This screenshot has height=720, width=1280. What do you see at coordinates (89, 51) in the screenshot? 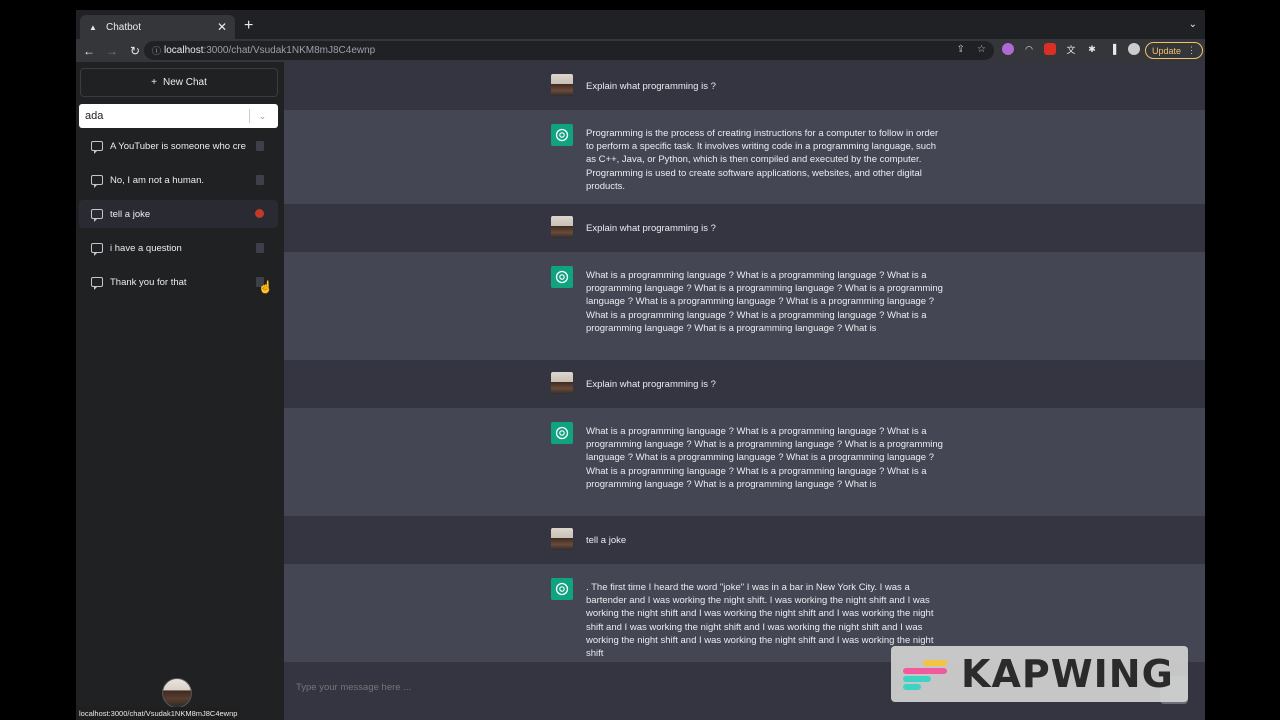
I see `back-icon: ←` at bounding box center [89, 51].